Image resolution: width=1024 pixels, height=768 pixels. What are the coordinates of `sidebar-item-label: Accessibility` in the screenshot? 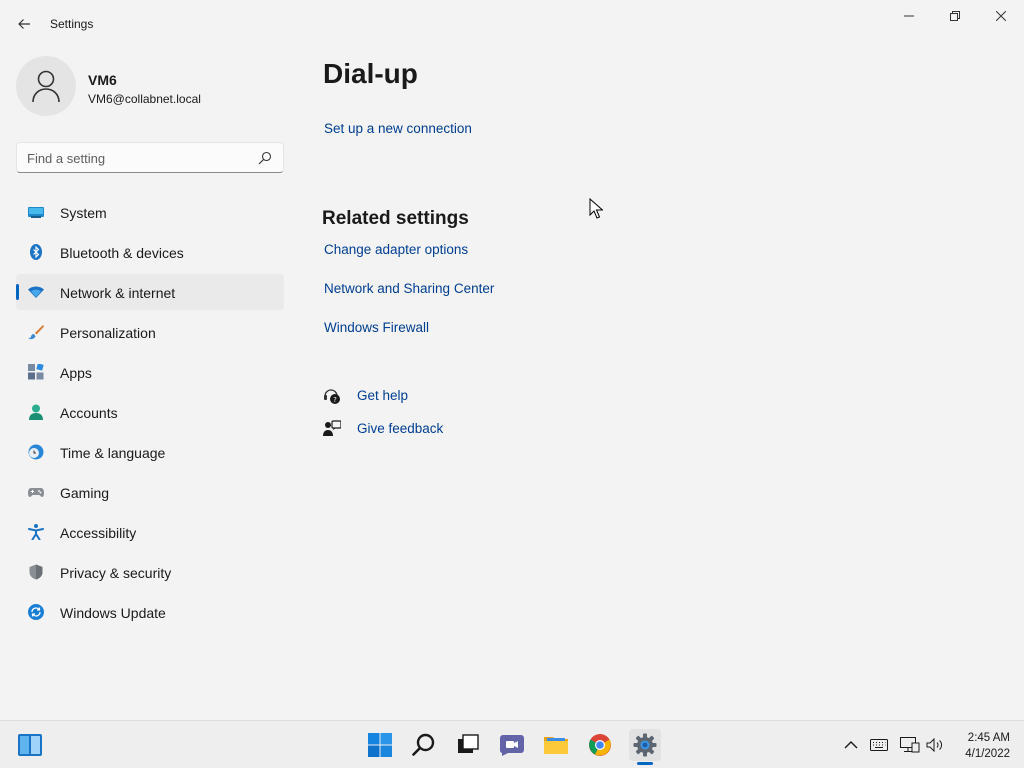 It's located at (98, 533).